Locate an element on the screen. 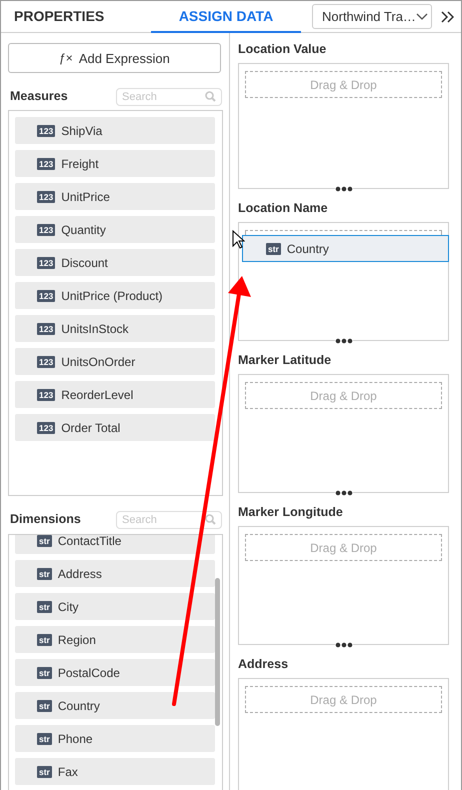 The image size is (462, 790). field-item: 123 Quantity is located at coordinates (115, 229).